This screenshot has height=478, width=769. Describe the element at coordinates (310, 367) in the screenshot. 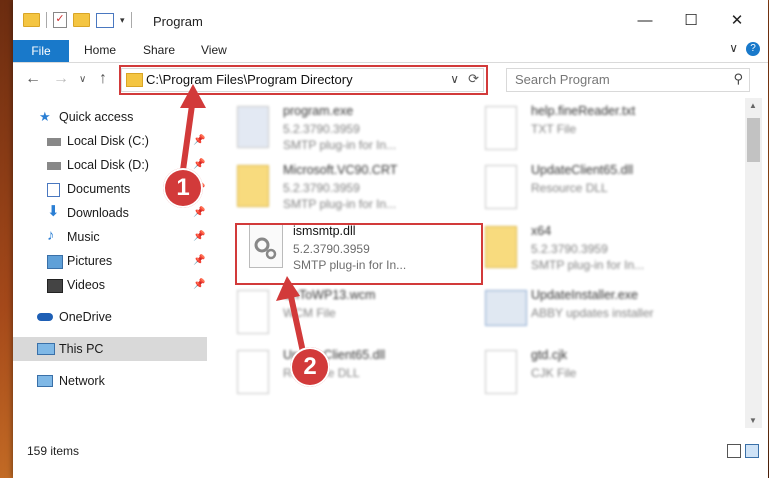

I see `step-badge-2: 2` at that location.